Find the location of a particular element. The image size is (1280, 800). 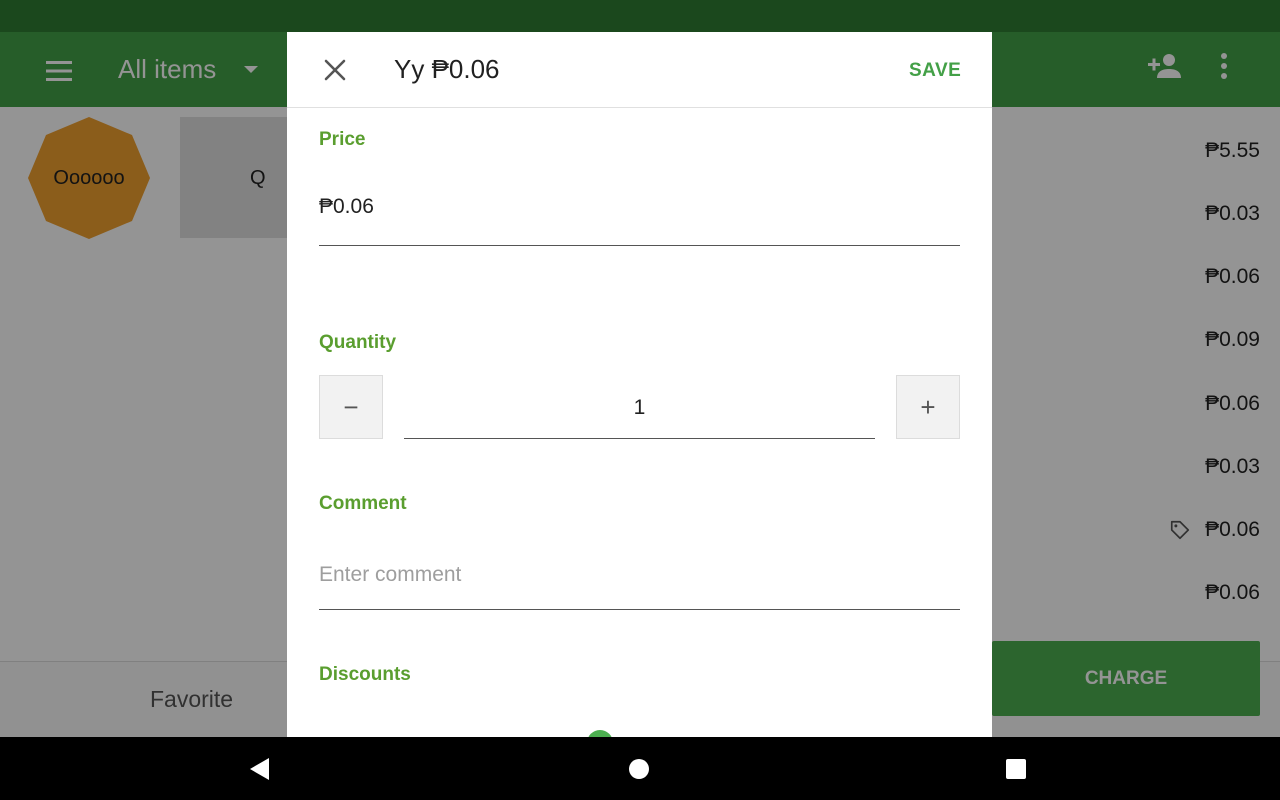

system-nav-bar is located at coordinates (640, 768).